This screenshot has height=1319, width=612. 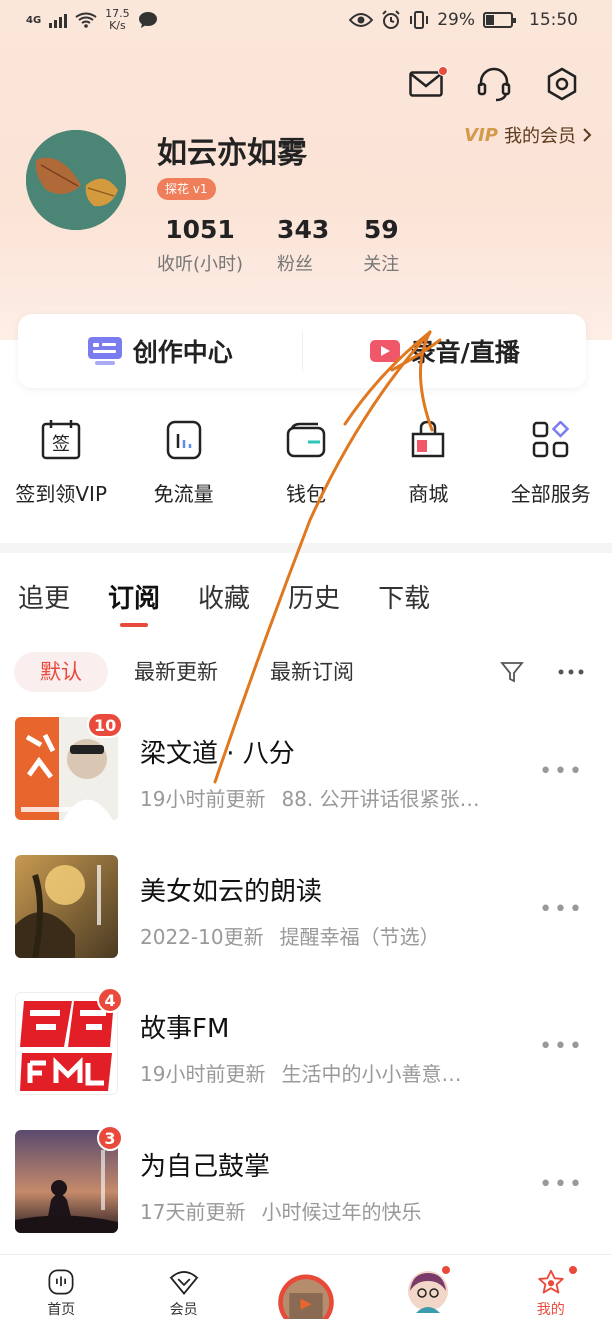 I want to click on service-mall: 商城, so click(x=428, y=462).